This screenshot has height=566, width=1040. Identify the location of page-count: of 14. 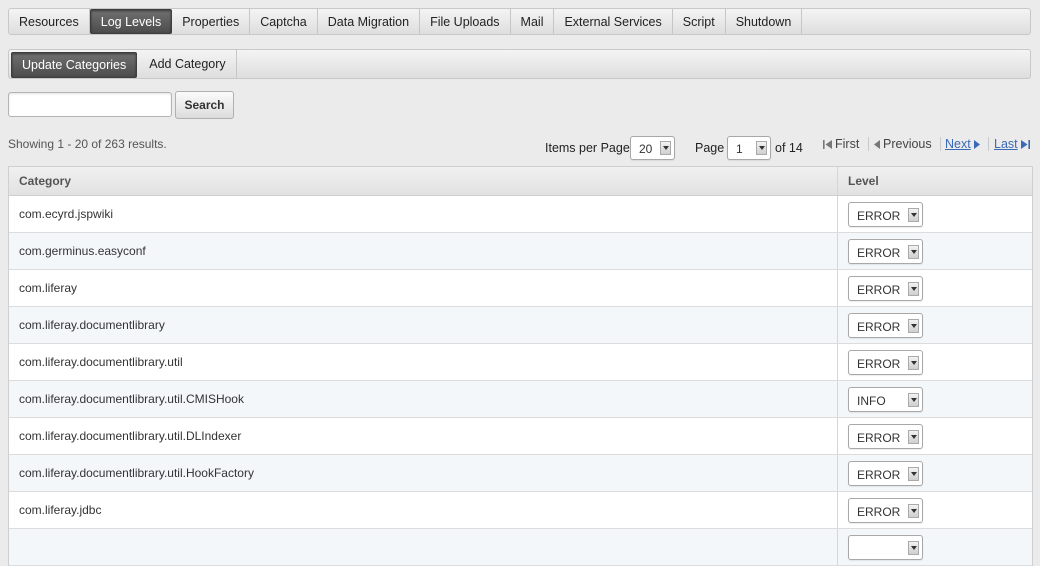
(789, 148).